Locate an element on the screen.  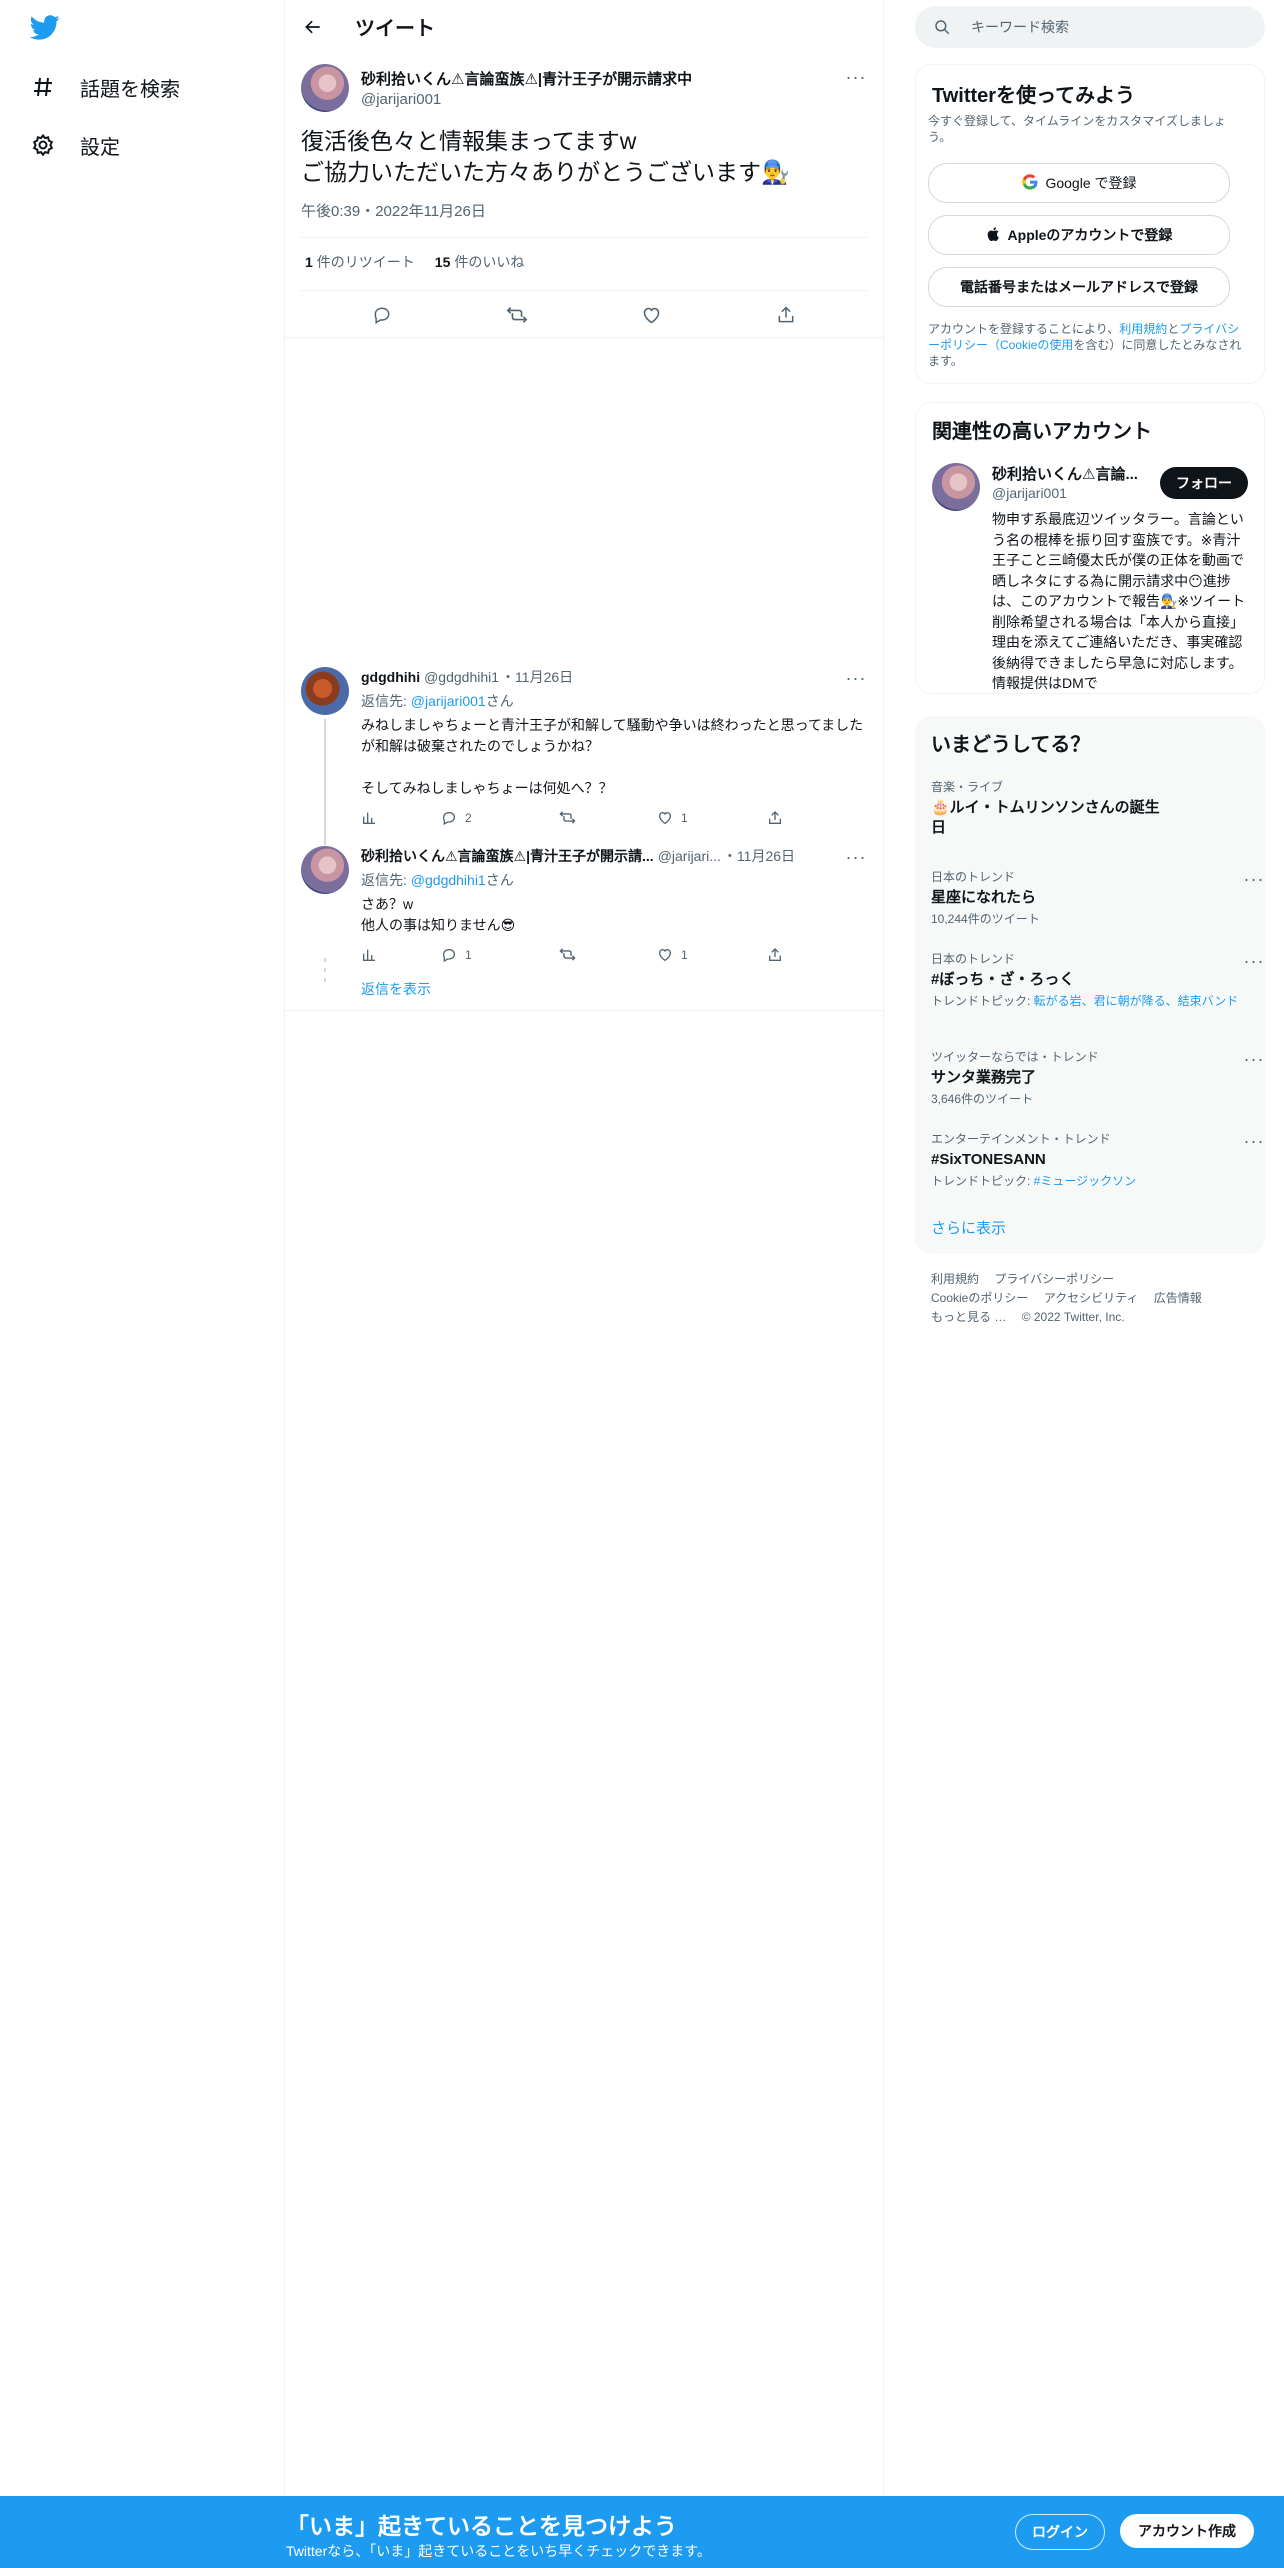
terms-link: 利用規約 is located at coordinates (1143, 329).